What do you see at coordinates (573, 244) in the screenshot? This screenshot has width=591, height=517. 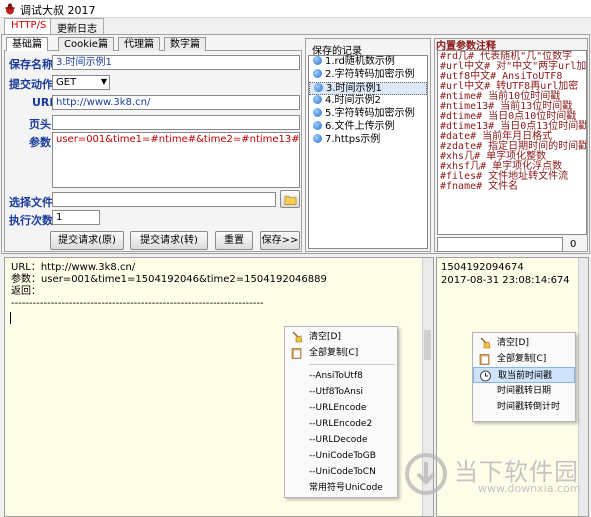 I see `reference-page-value: 0` at bounding box center [573, 244].